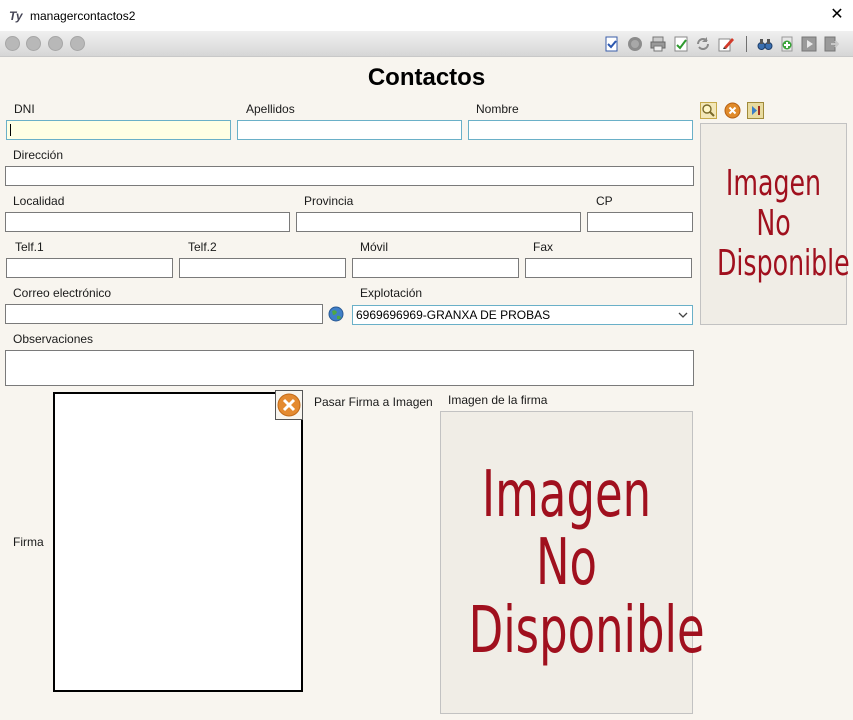  What do you see at coordinates (77, 43) in the screenshot?
I see `last-record-button` at bounding box center [77, 43].